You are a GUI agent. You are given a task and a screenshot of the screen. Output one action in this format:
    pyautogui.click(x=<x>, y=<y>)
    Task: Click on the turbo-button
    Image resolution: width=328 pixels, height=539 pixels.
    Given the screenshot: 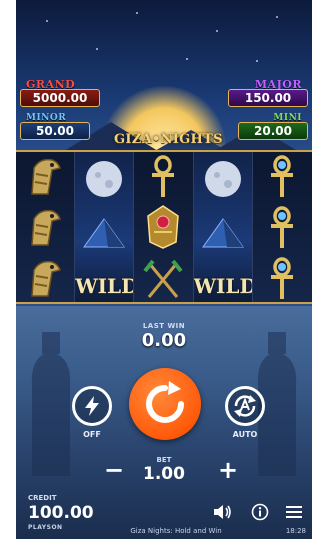 What is the action you would take?
    pyautogui.click(x=92, y=406)
    